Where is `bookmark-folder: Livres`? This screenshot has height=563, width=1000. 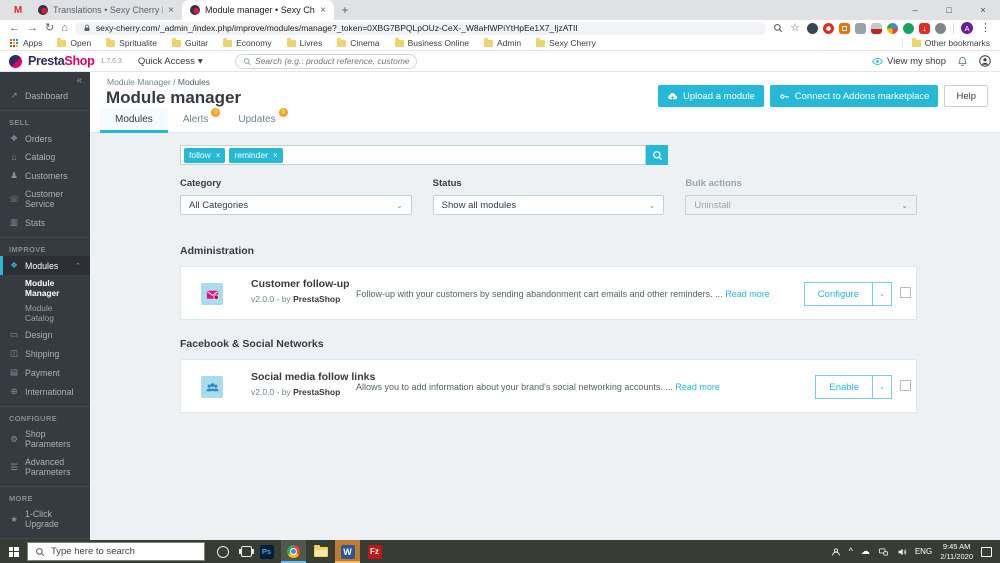 bookmark-folder: Livres is located at coordinates (304, 42).